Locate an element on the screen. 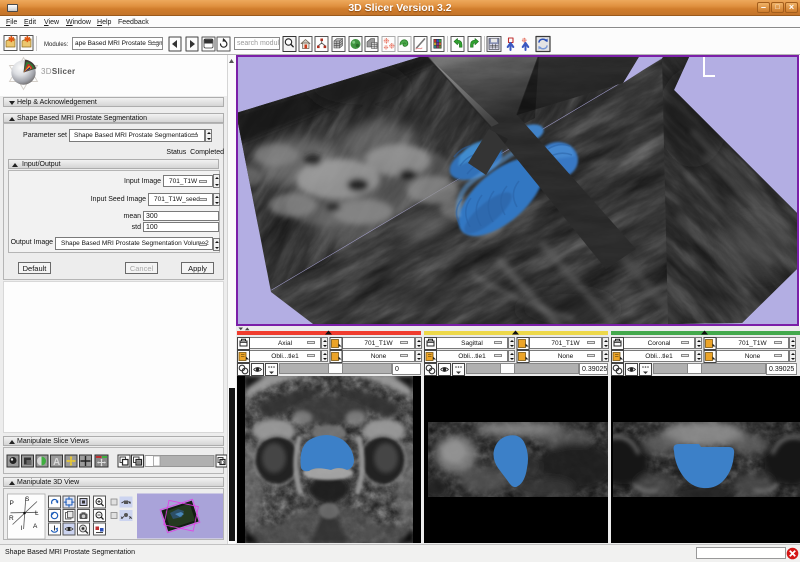  svg-text: D is located at coordinates (223, 464).